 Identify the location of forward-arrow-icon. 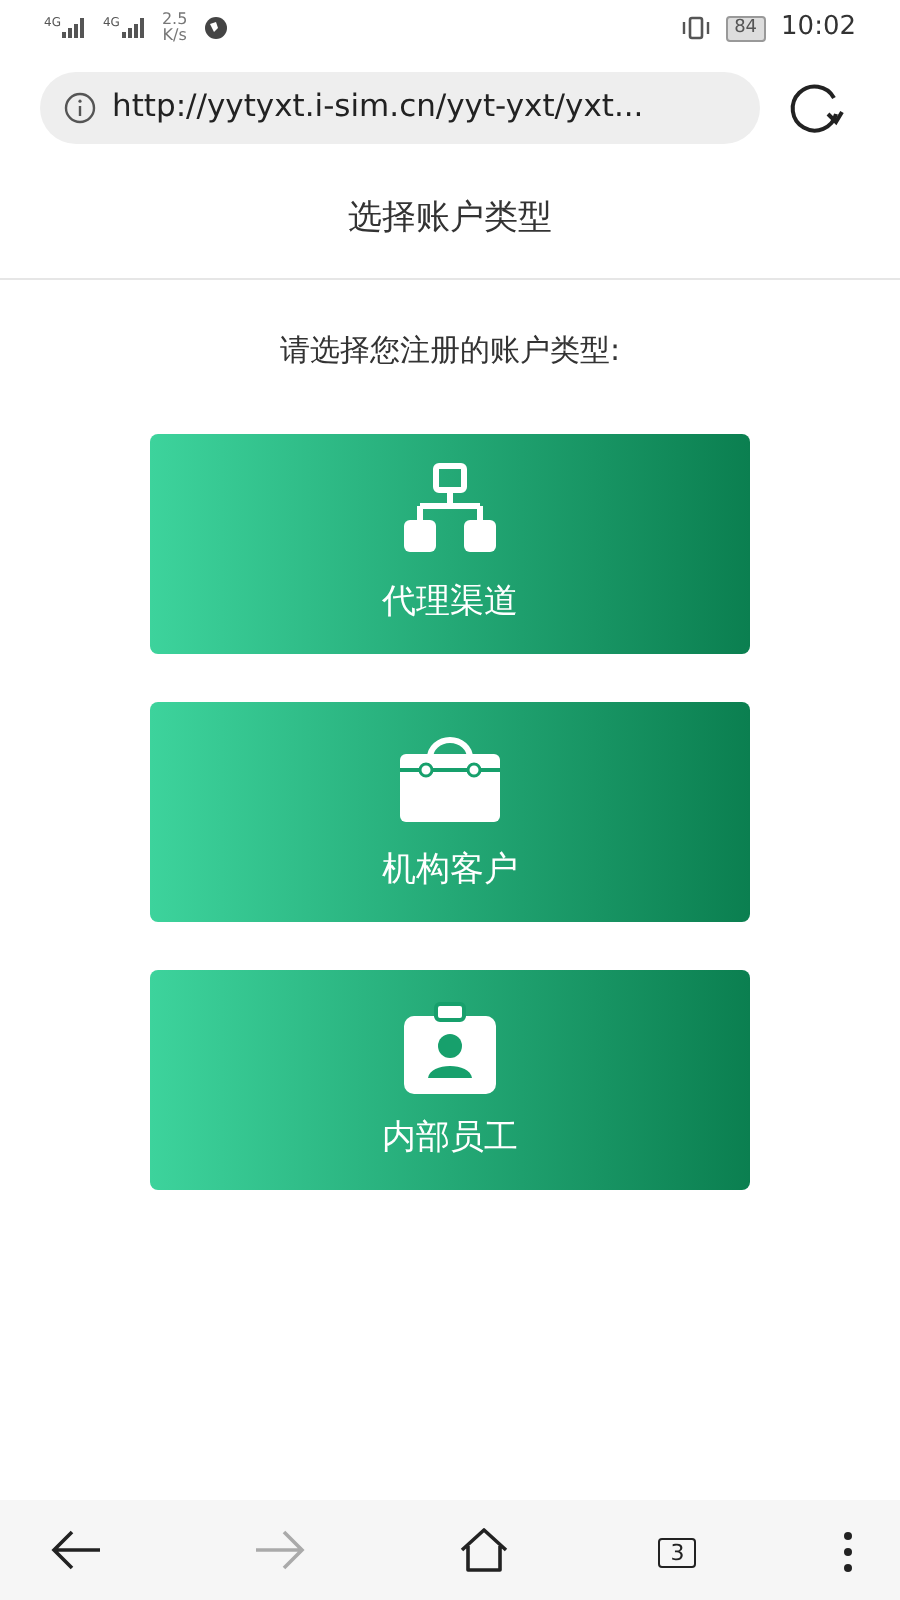
(279, 1550).